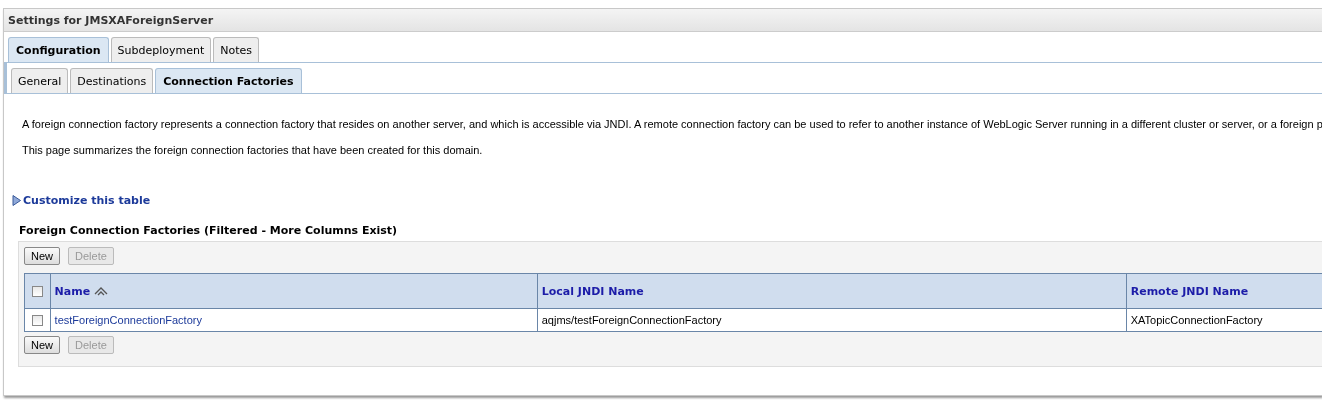  I want to click on tab: Notes, so click(236, 49).